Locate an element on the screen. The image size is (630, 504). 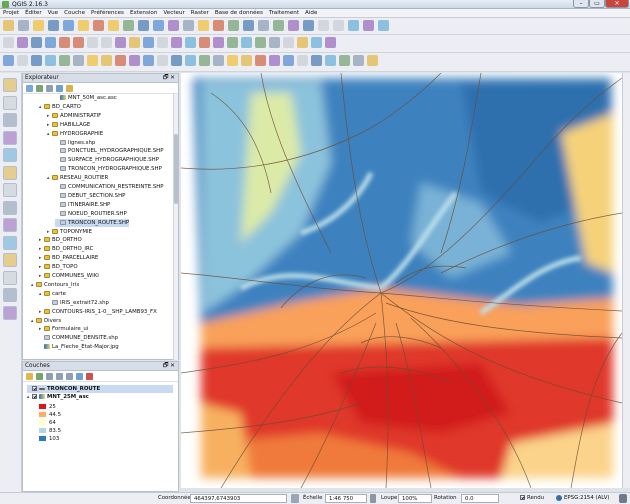
digitize-a-icon is located at coordinates (8, 60).